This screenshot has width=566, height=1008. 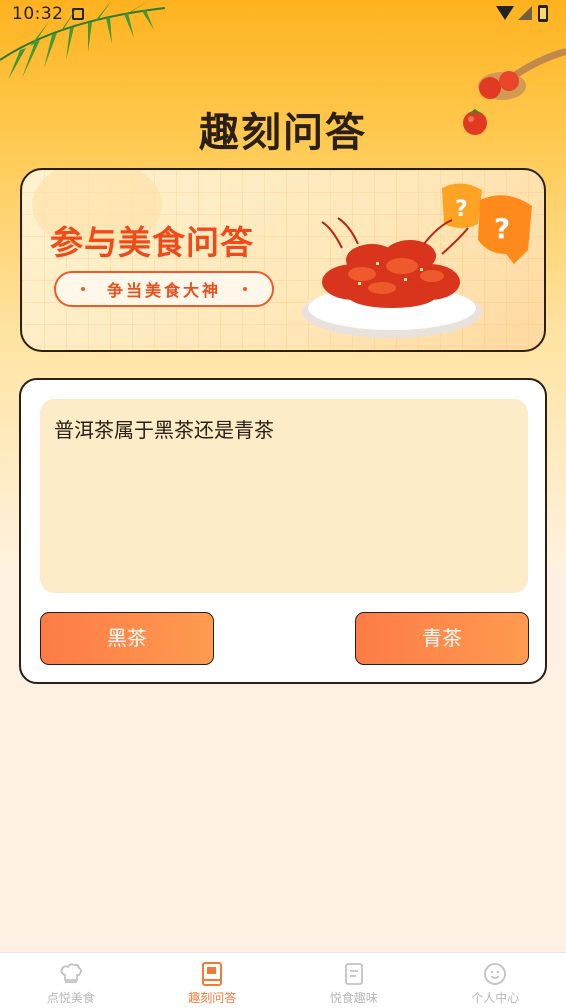 What do you see at coordinates (70, 998) in the screenshot?
I see `tab-label: 点悦美食` at bounding box center [70, 998].